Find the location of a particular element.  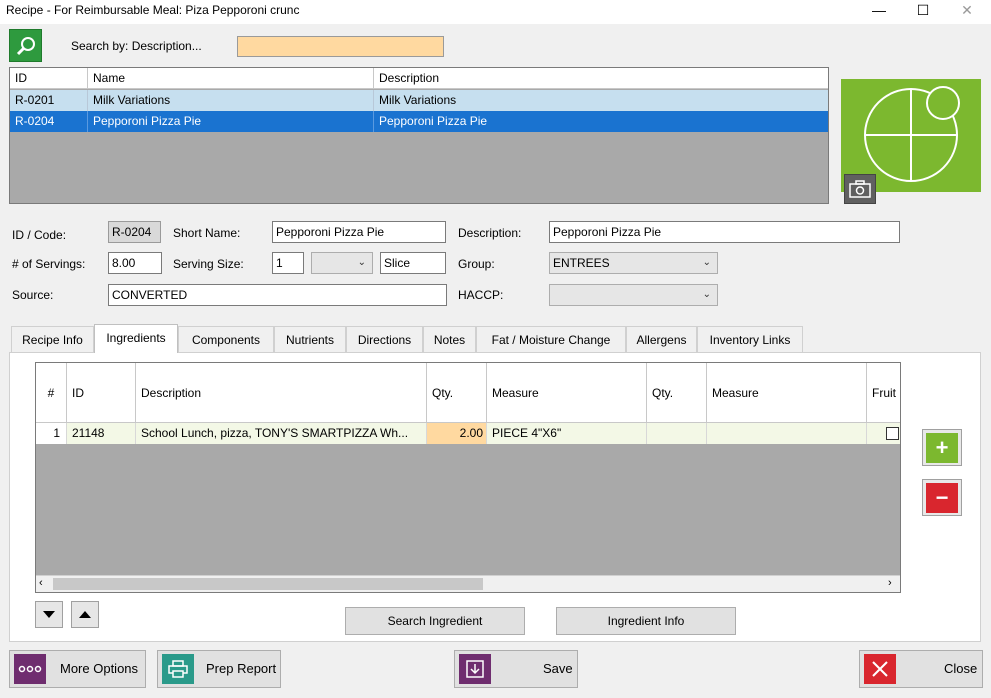

save-icon is located at coordinates (475, 669).